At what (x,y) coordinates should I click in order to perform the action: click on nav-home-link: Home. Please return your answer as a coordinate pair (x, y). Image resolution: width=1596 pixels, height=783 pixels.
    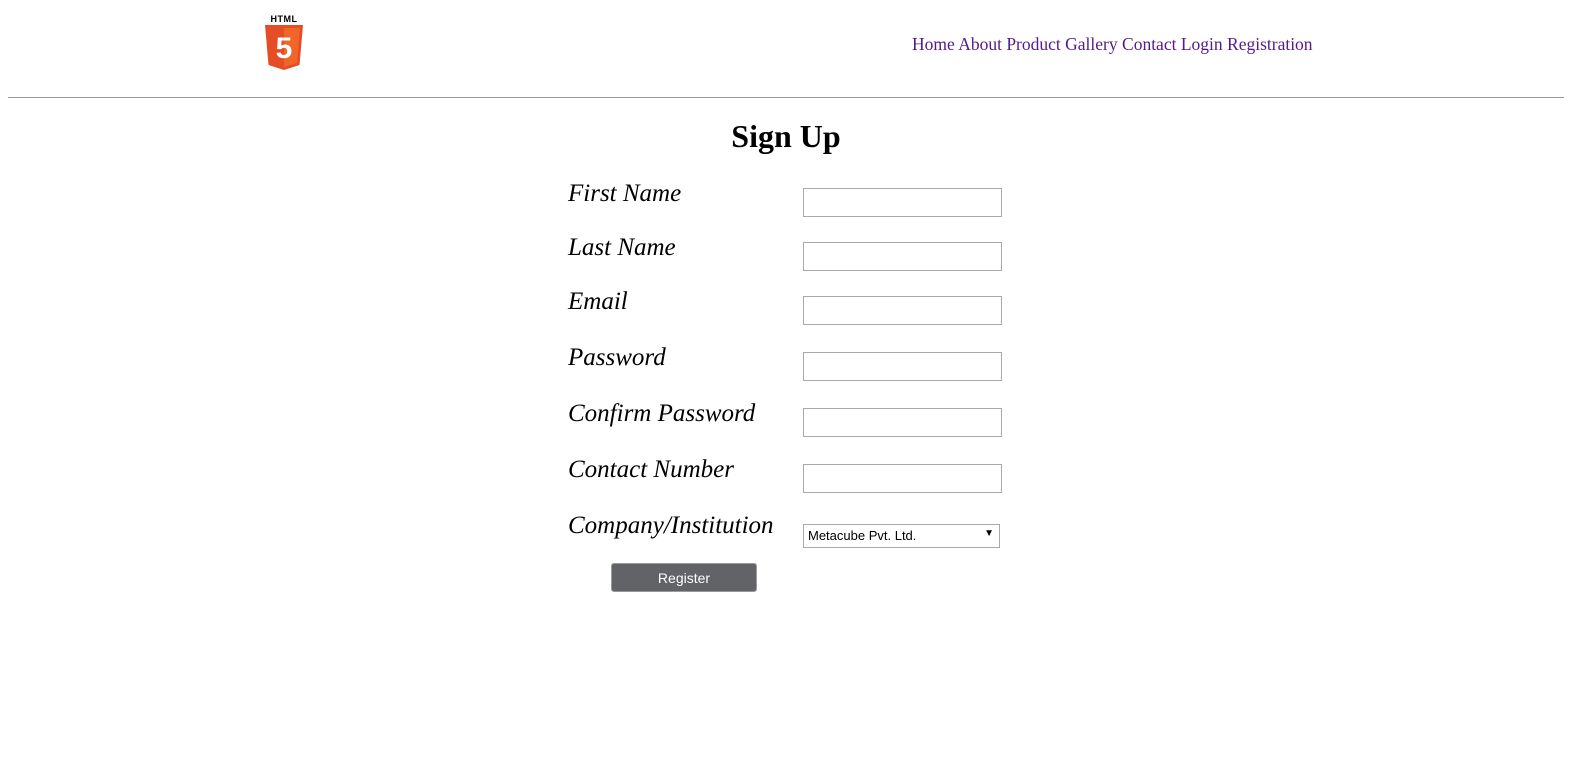
    Looking at the image, I should click on (933, 44).